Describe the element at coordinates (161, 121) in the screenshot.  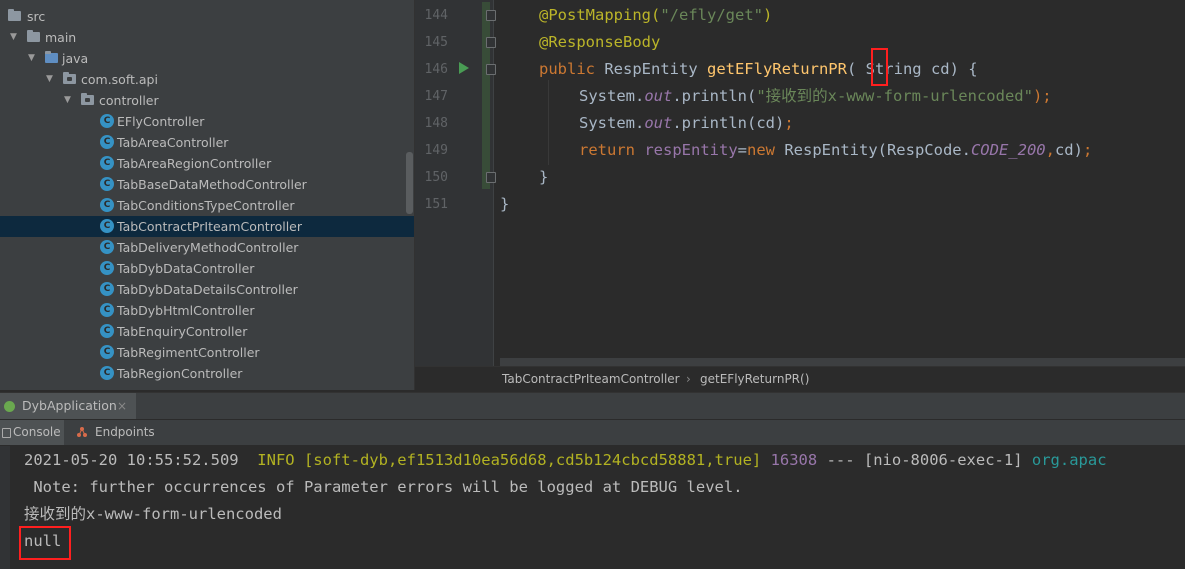
I see `tree-item-label: EFlyController` at that location.